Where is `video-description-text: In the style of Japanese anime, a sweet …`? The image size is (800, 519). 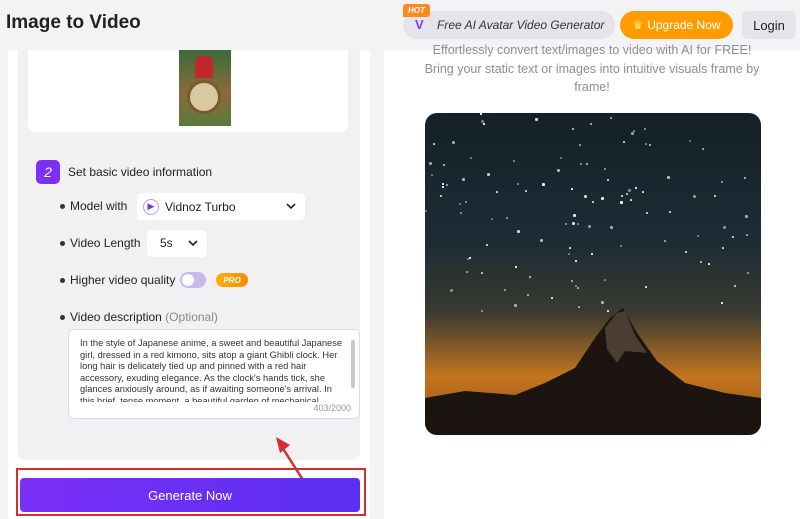
video-description-text: In the style of Japanese anime, a sweet … is located at coordinates (211, 370).